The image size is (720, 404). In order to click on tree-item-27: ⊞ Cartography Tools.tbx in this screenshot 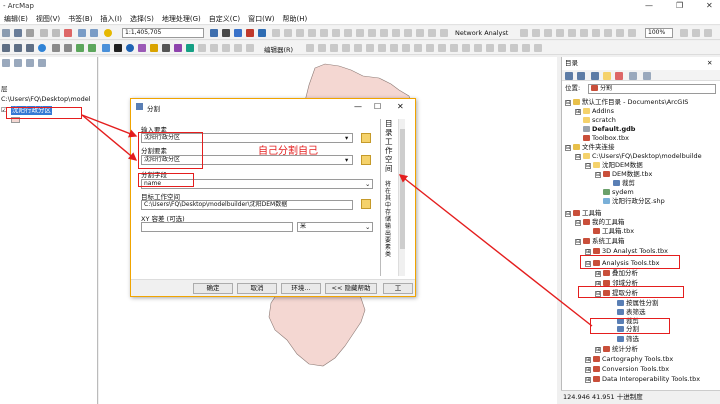, I will do `click(629, 359)`.